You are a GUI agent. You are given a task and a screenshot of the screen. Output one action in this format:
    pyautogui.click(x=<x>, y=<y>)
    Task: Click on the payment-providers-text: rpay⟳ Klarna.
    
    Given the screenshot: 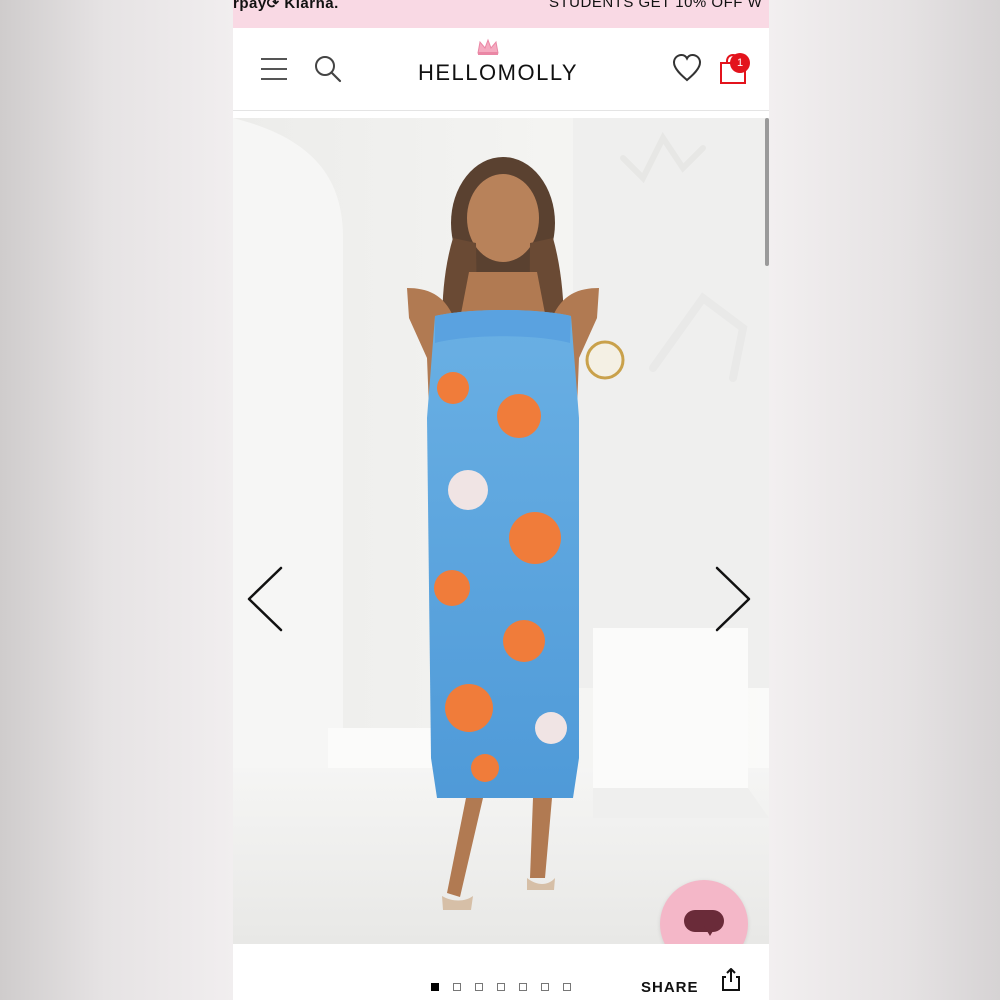 What is the action you would take?
    pyautogui.click(x=286, y=6)
    